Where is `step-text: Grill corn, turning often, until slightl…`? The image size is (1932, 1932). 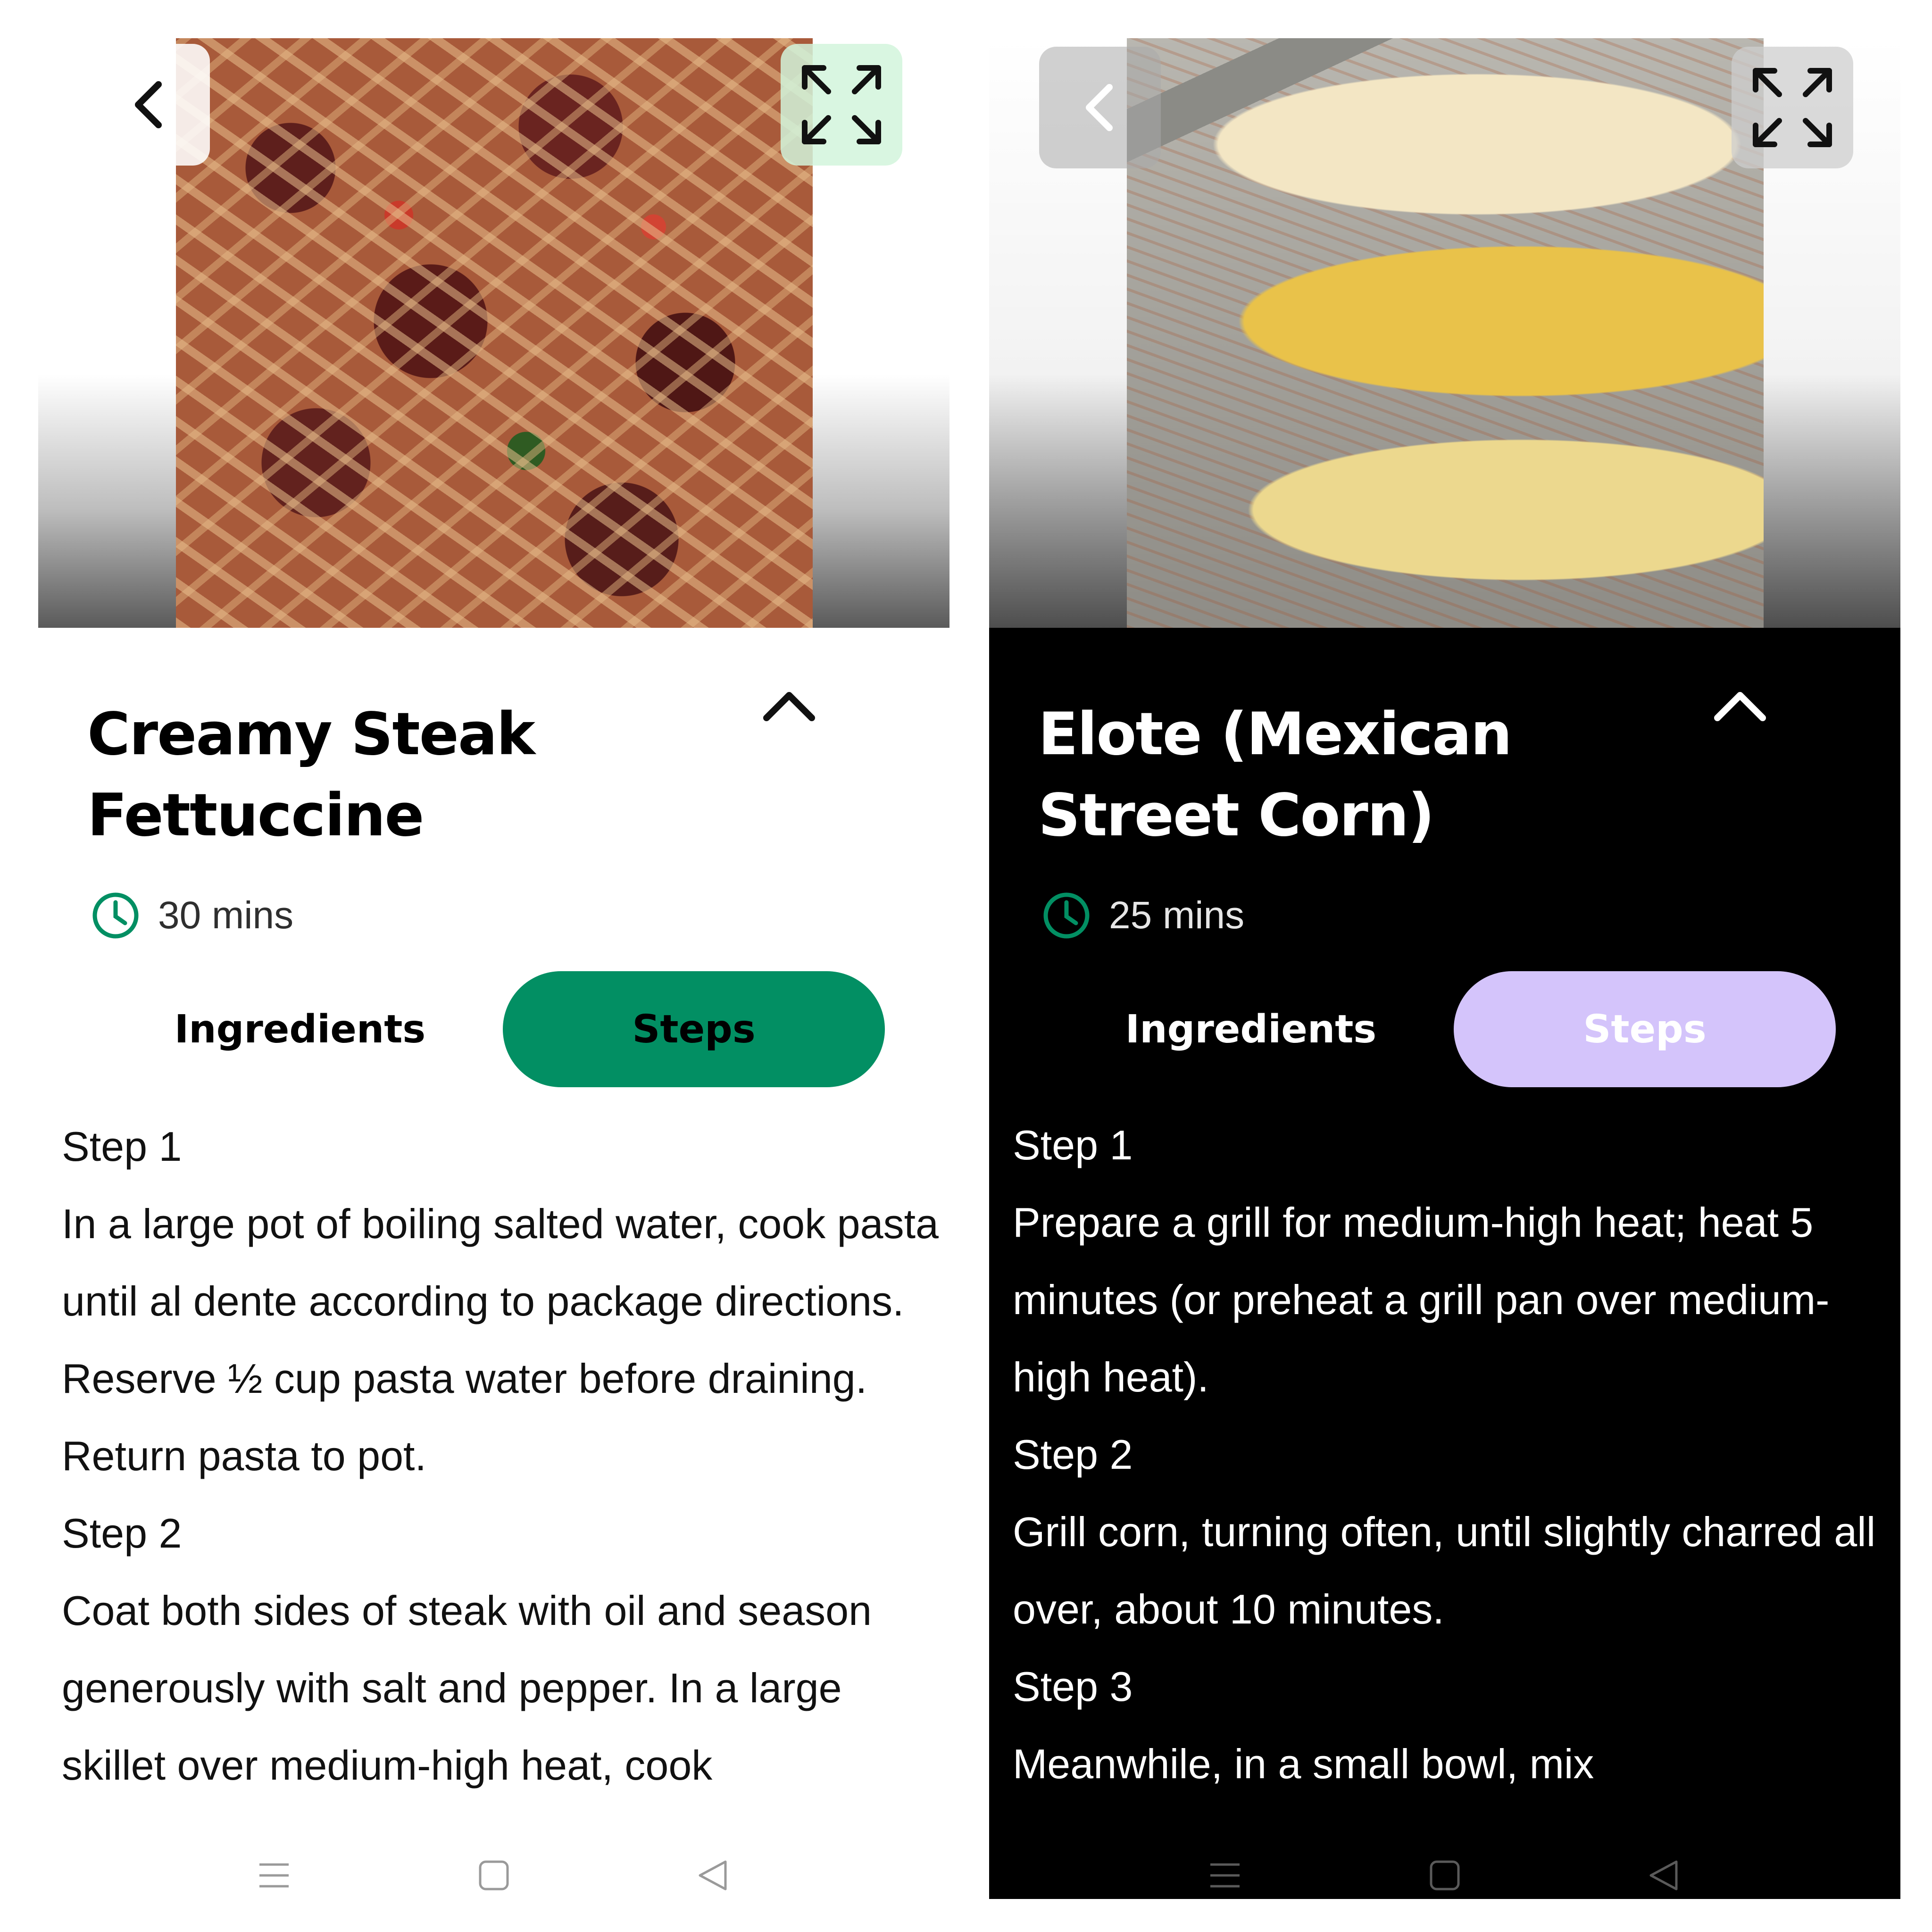 step-text: Grill corn, turning often, until slightl… is located at coordinates (1444, 1570).